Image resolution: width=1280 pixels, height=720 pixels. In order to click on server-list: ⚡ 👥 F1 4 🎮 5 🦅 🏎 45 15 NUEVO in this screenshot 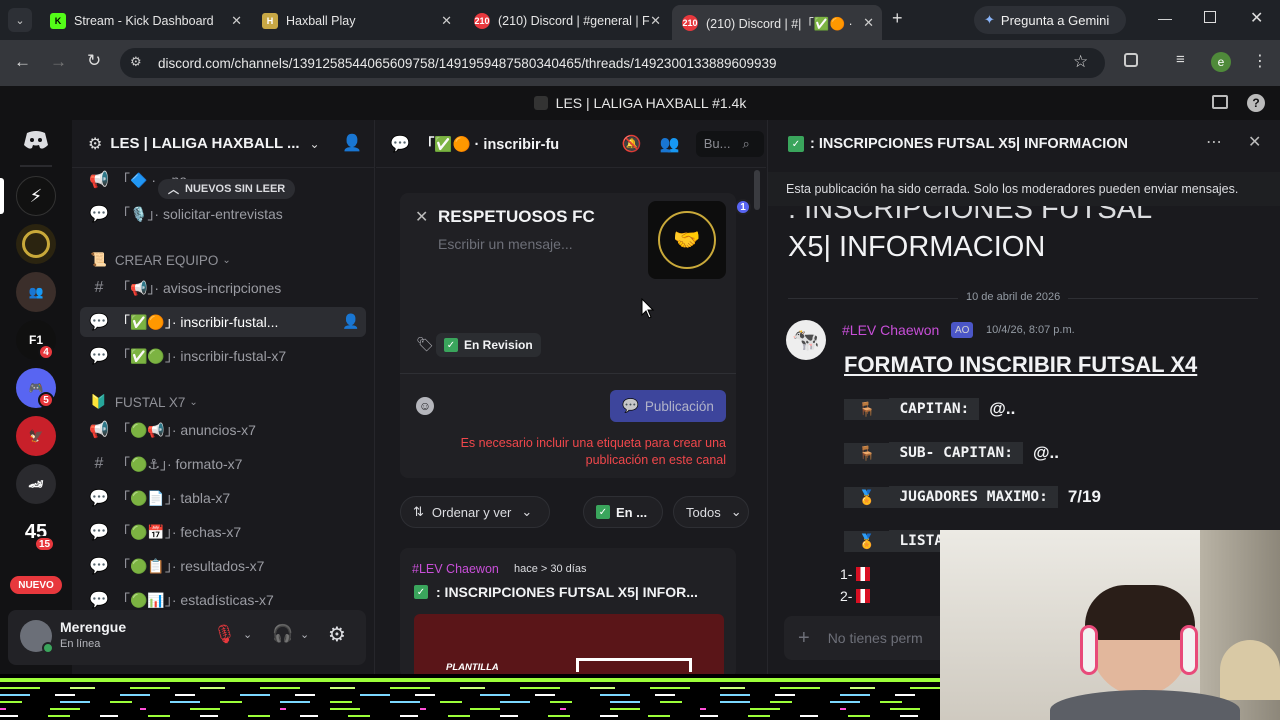, I will do `click(36, 397)`.